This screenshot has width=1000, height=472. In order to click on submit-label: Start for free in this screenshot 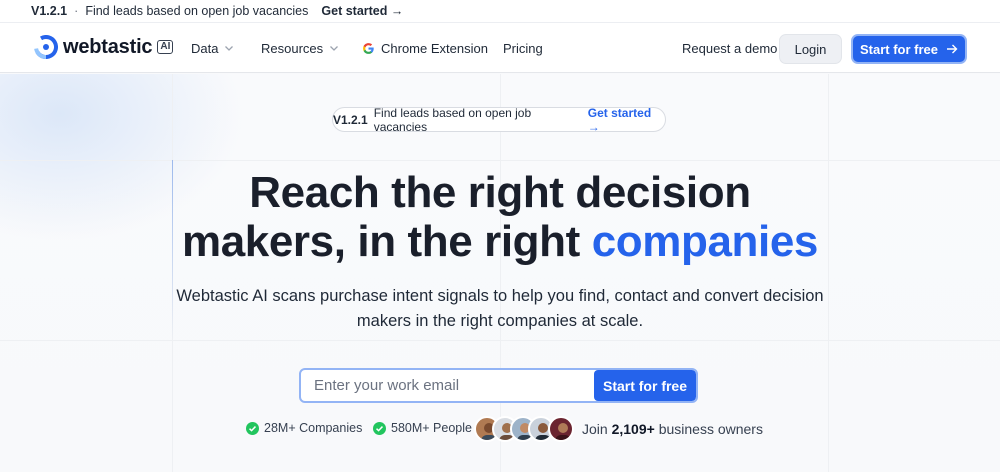, I will do `click(645, 385)`.